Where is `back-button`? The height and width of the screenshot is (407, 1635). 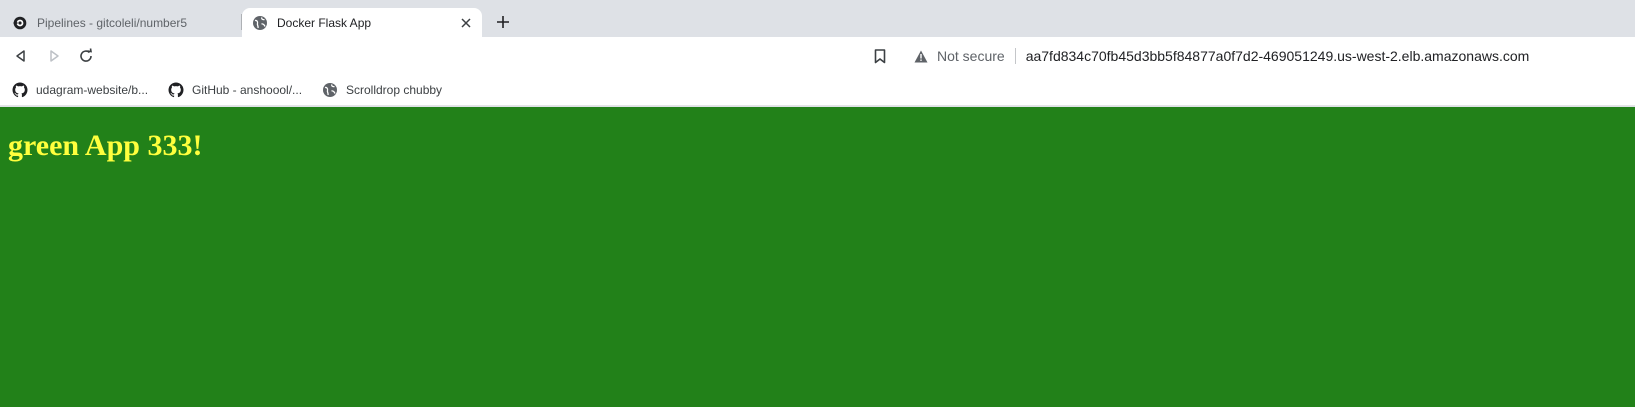
back-button is located at coordinates (21, 56).